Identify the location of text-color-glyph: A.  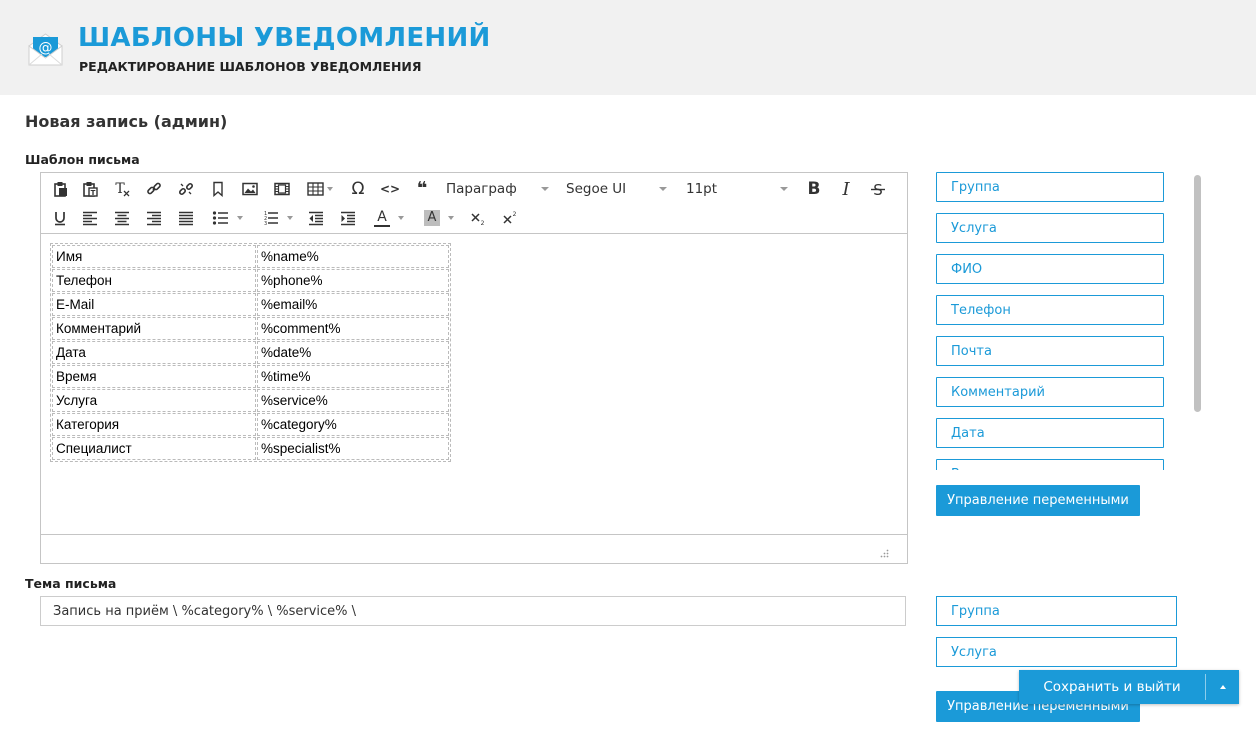
(382, 218).